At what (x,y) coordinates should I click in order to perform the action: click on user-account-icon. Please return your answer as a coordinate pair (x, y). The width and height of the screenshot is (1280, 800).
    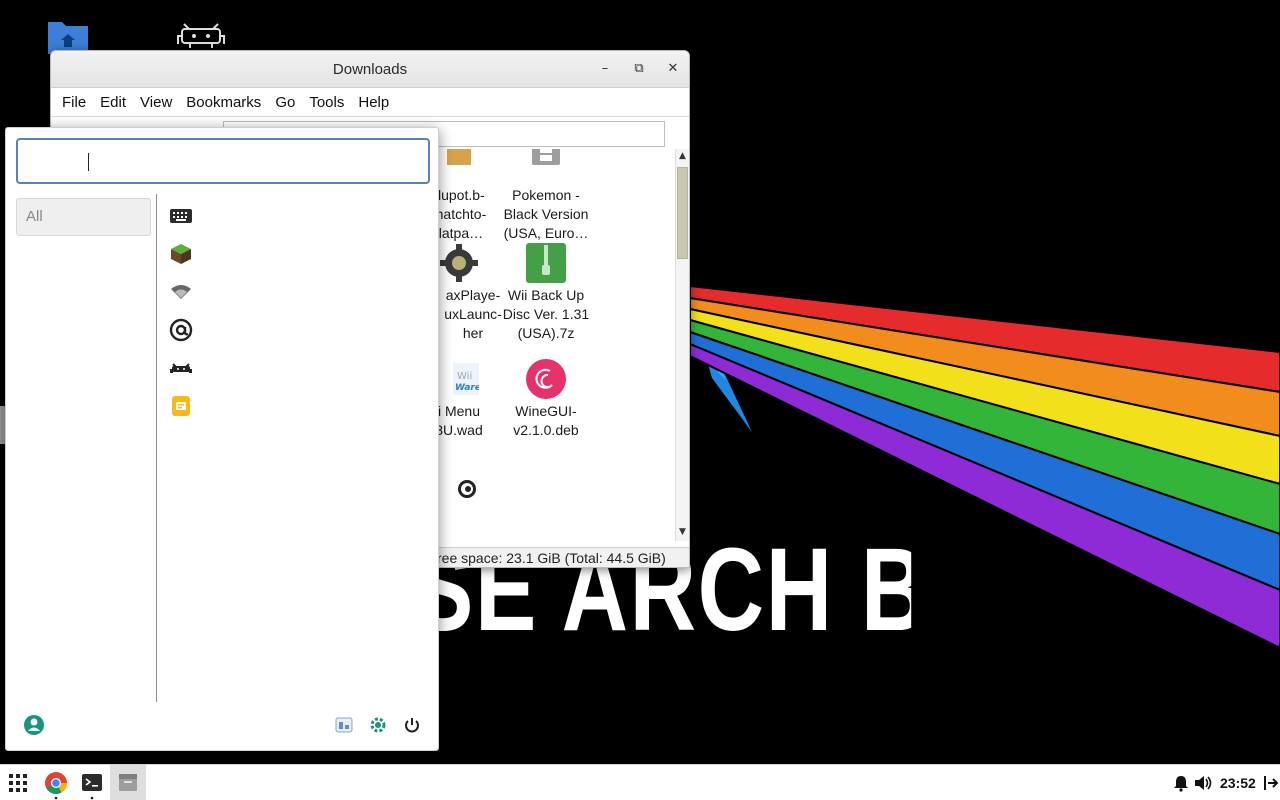
    Looking at the image, I should click on (34, 725).